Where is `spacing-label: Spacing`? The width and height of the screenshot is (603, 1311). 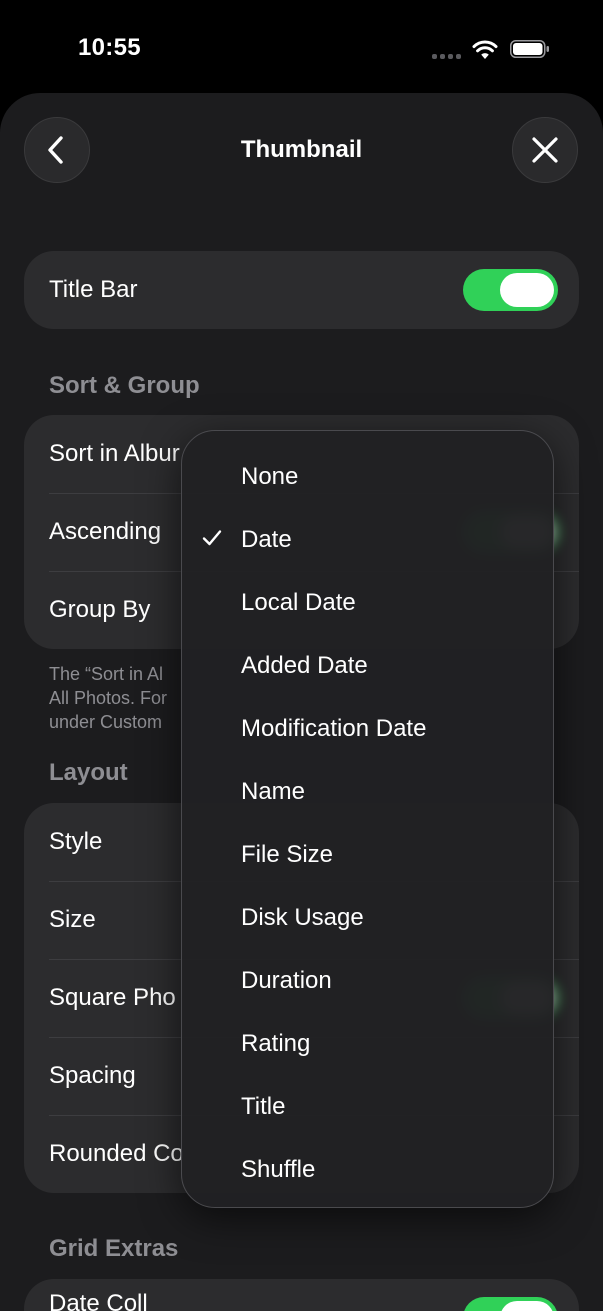 spacing-label: Spacing is located at coordinates (92, 1075).